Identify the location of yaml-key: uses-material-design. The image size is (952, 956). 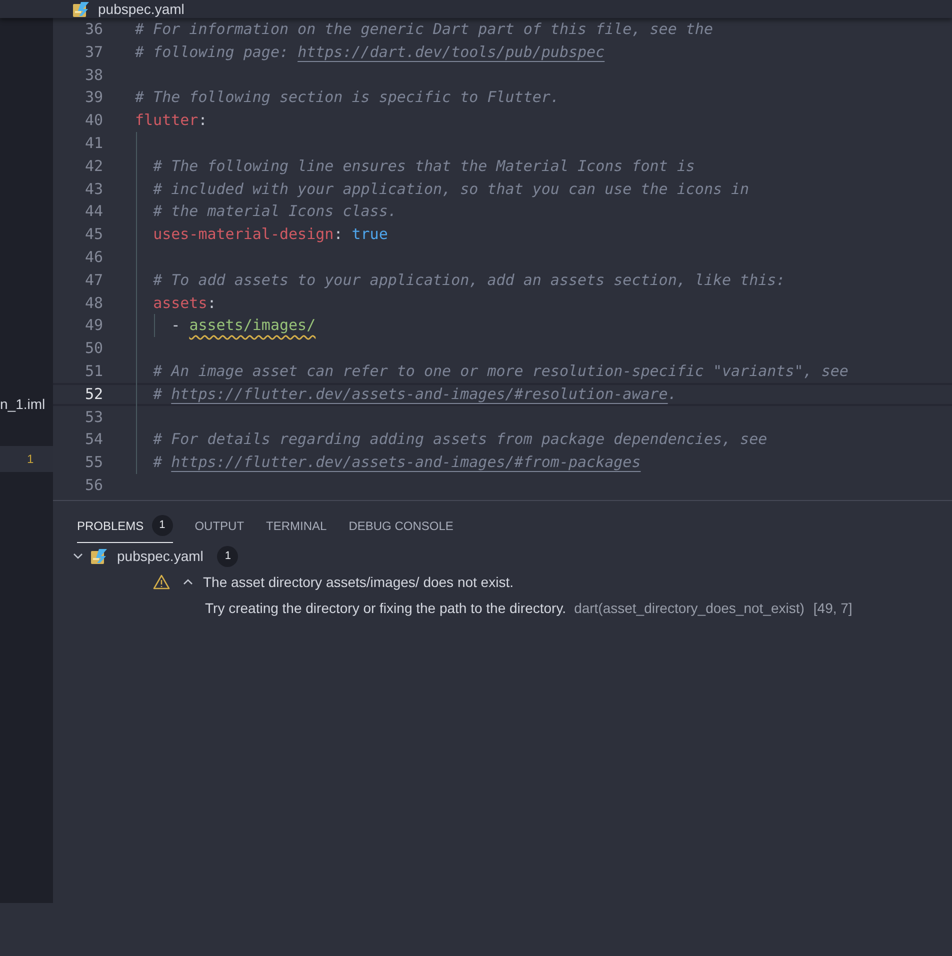
(243, 234).